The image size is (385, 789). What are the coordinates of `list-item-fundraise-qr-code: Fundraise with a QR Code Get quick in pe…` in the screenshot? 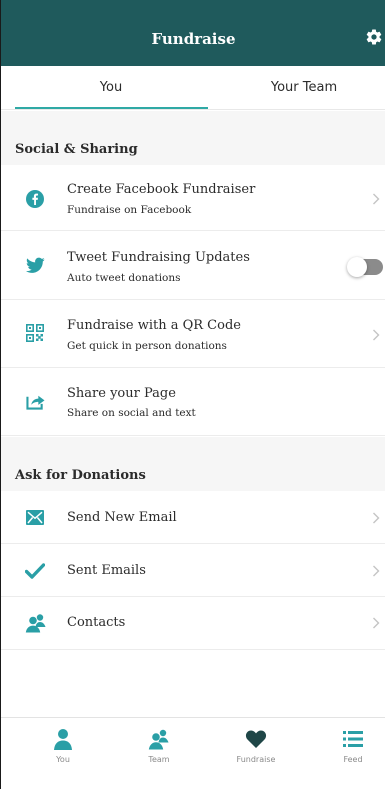 It's located at (193, 334).